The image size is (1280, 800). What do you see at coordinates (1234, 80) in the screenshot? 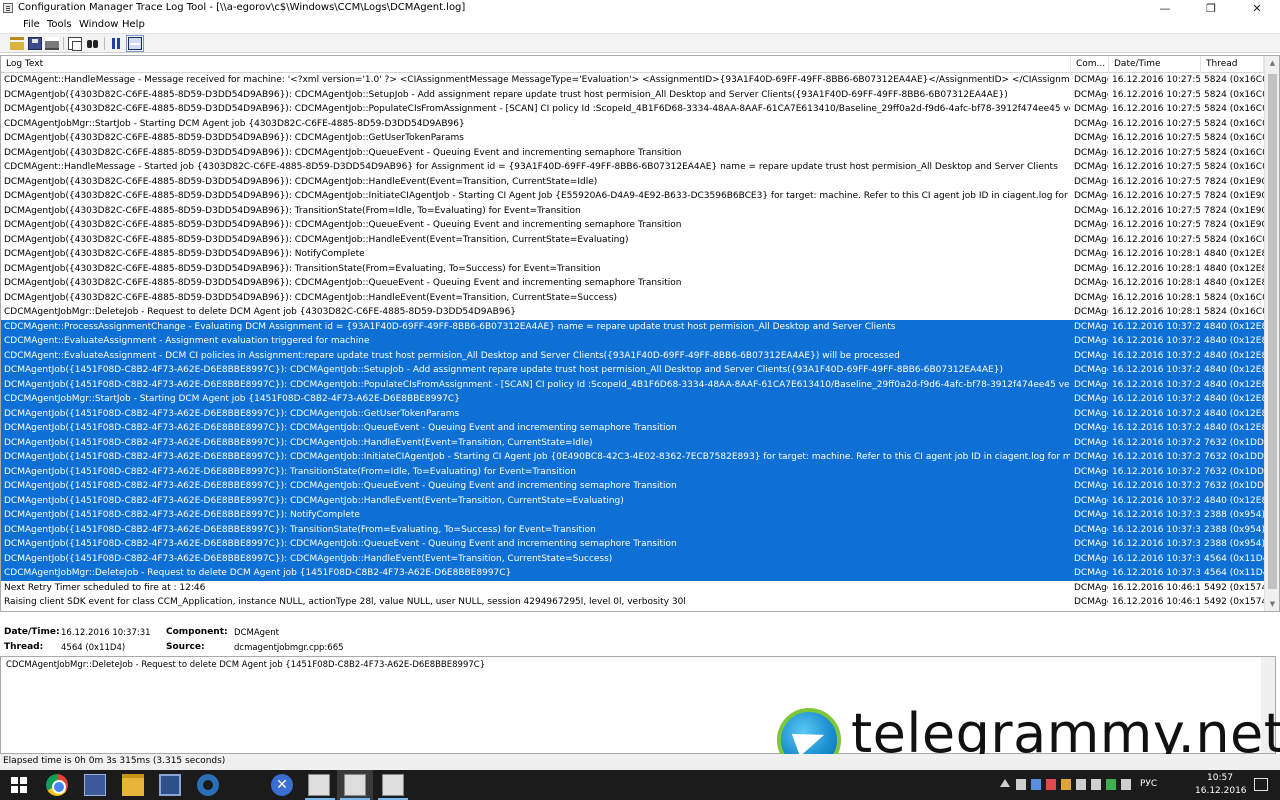
I see `thread-cell: 5824 (0x16C0)` at bounding box center [1234, 80].